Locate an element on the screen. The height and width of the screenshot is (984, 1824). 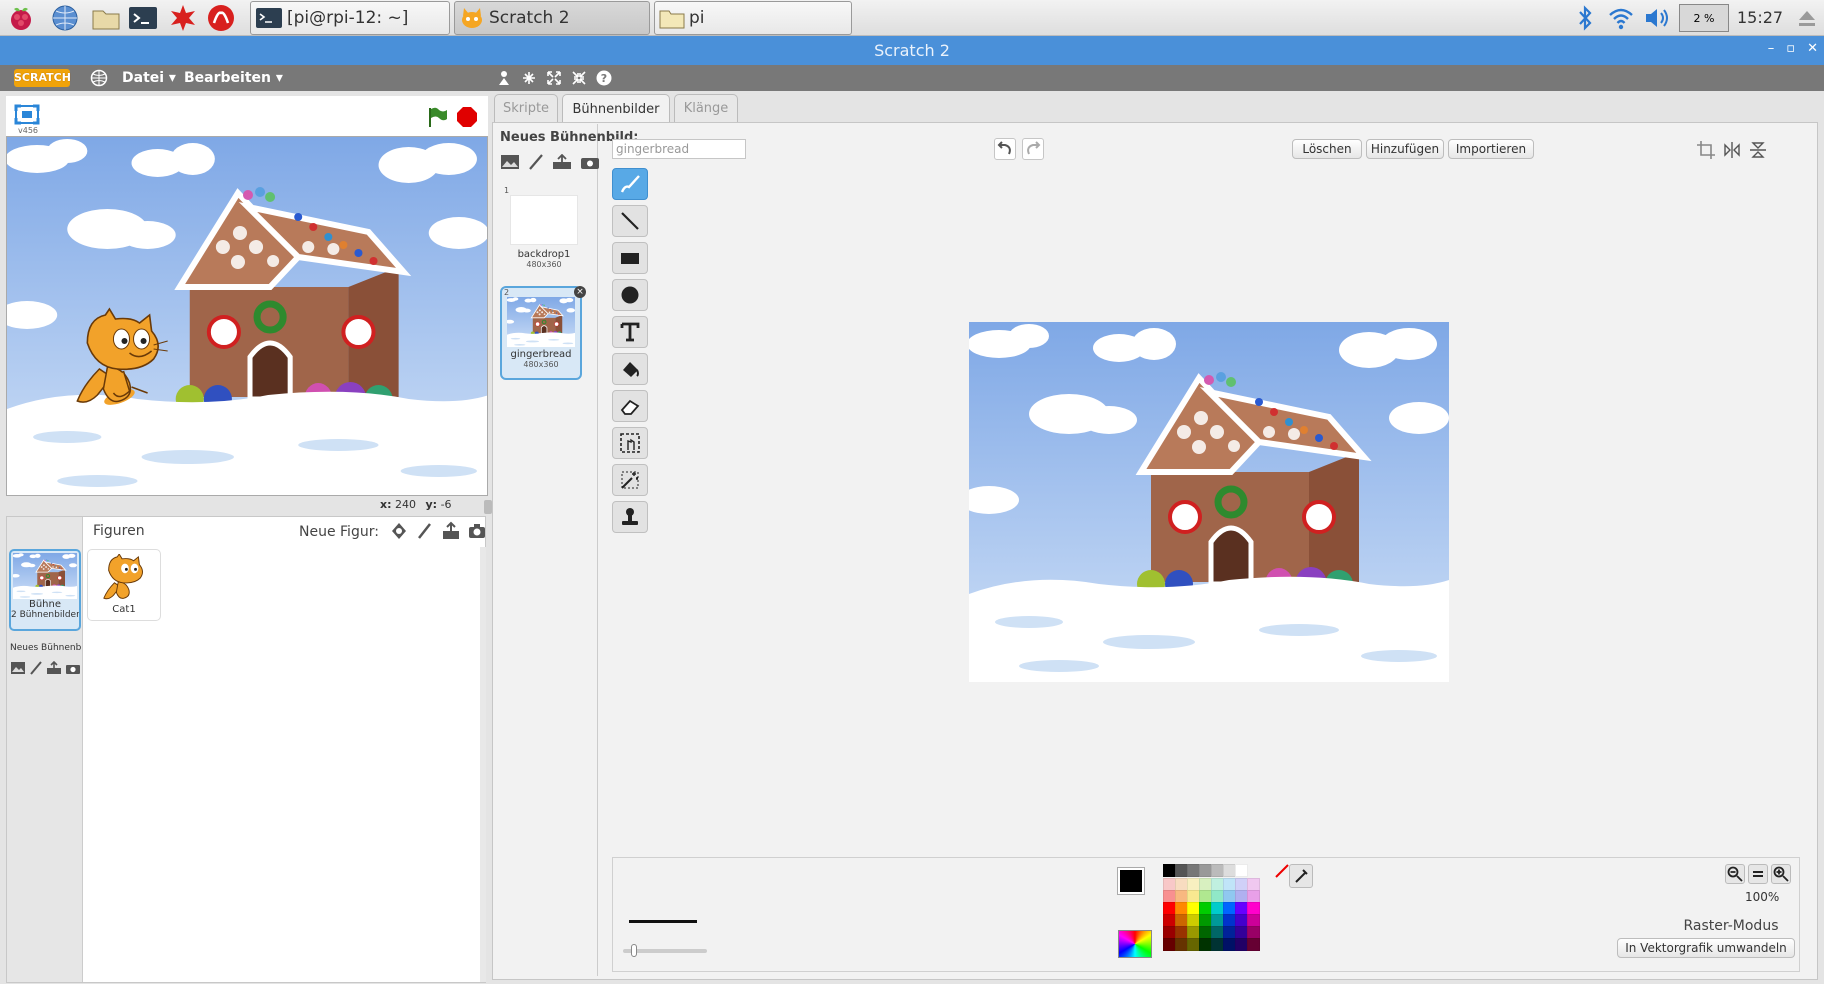
brush-tool is located at coordinates (630, 184).